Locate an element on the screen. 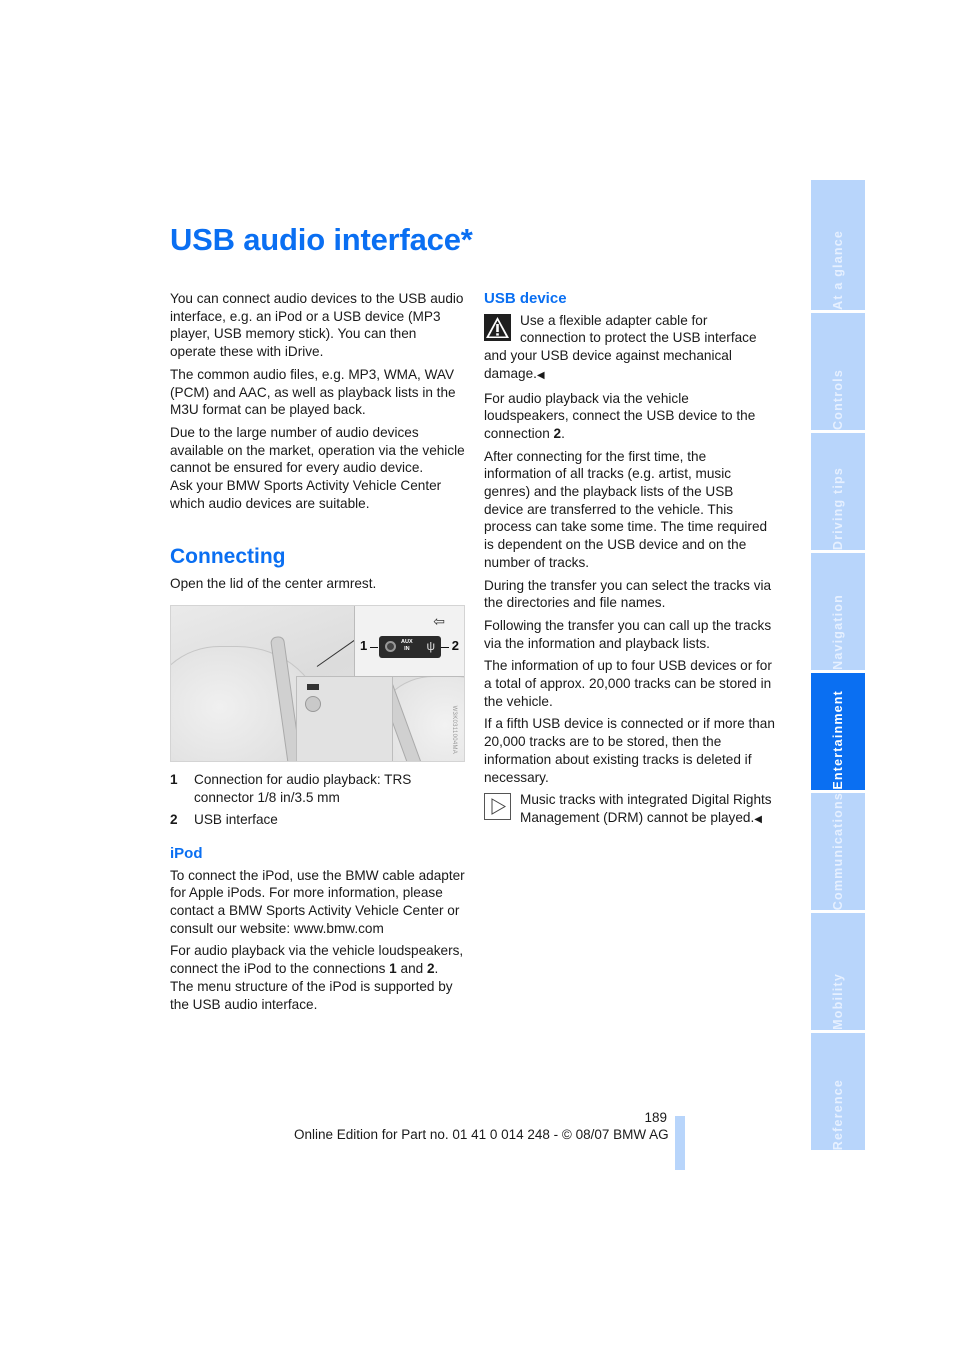 The image size is (954, 1350). tab-controls: Controls is located at coordinates (838, 371).